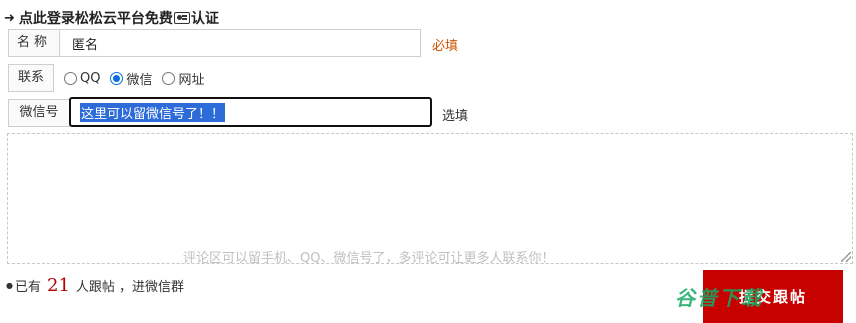 The width and height of the screenshot is (856, 323). Describe the element at coordinates (250, 112) in the screenshot. I see `wechat-id-input: 这里可以留微信号了！！` at that location.